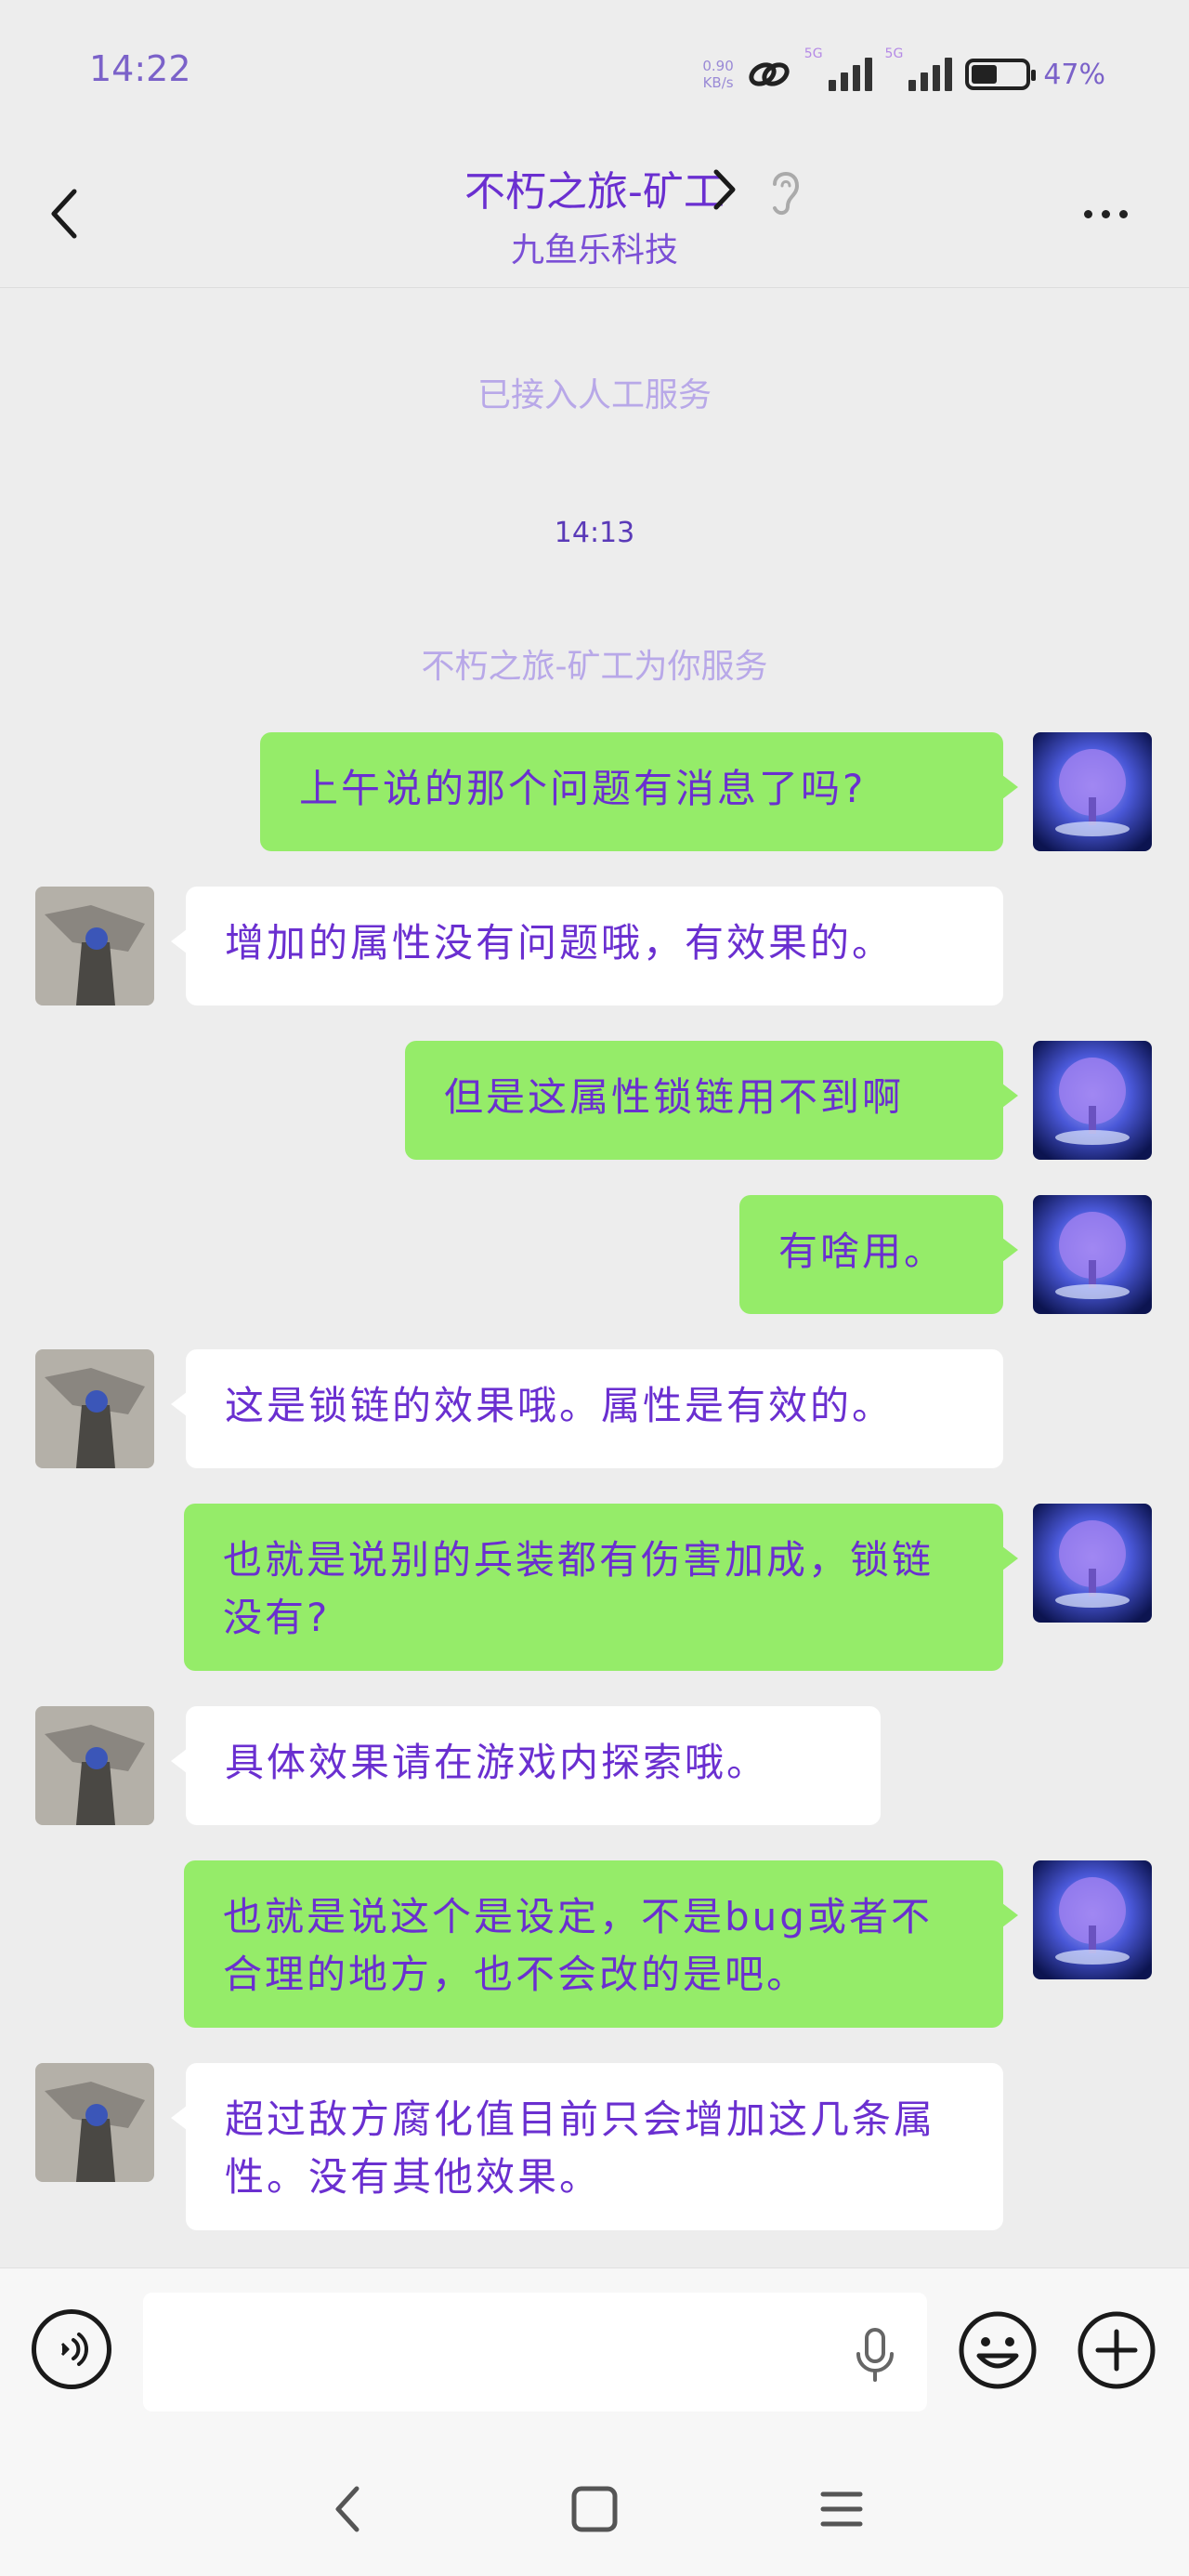 The height and width of the screenshot is (2576, 1189). Describe the element at coordinates (639, 791) in the screenshot. I see `chat-bubble-self: 上午说的那个问题有消息了吗?` at that location.